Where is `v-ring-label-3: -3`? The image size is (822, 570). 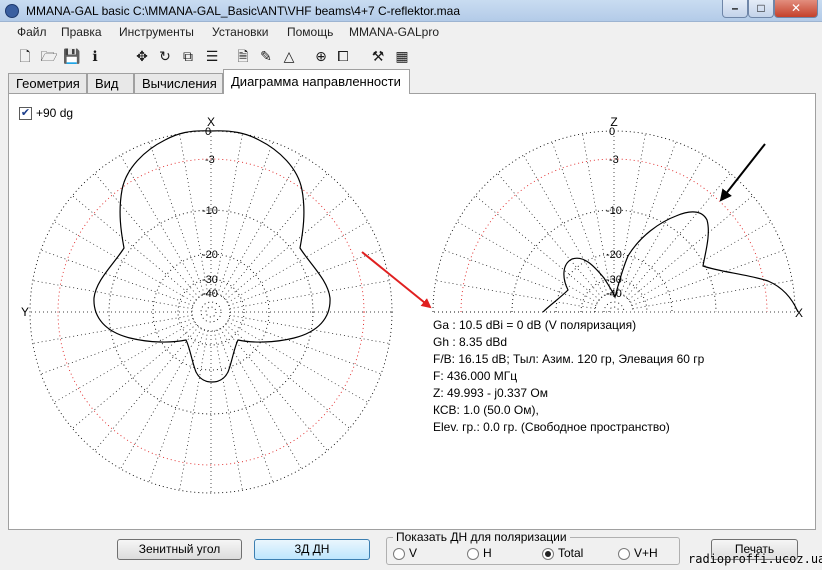 v-ring-label-3: -3 is located at coordinates (614, 160).